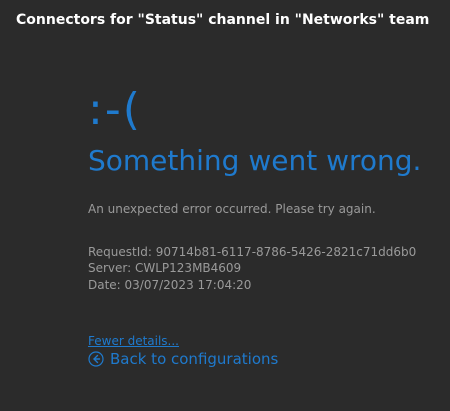 The height and width of the screenshot is (411, 450). What do you see at coordinates (255, 160) in the screenshot?
I see `error-headline: Something went wrong.` at bounding box center [255, 160].